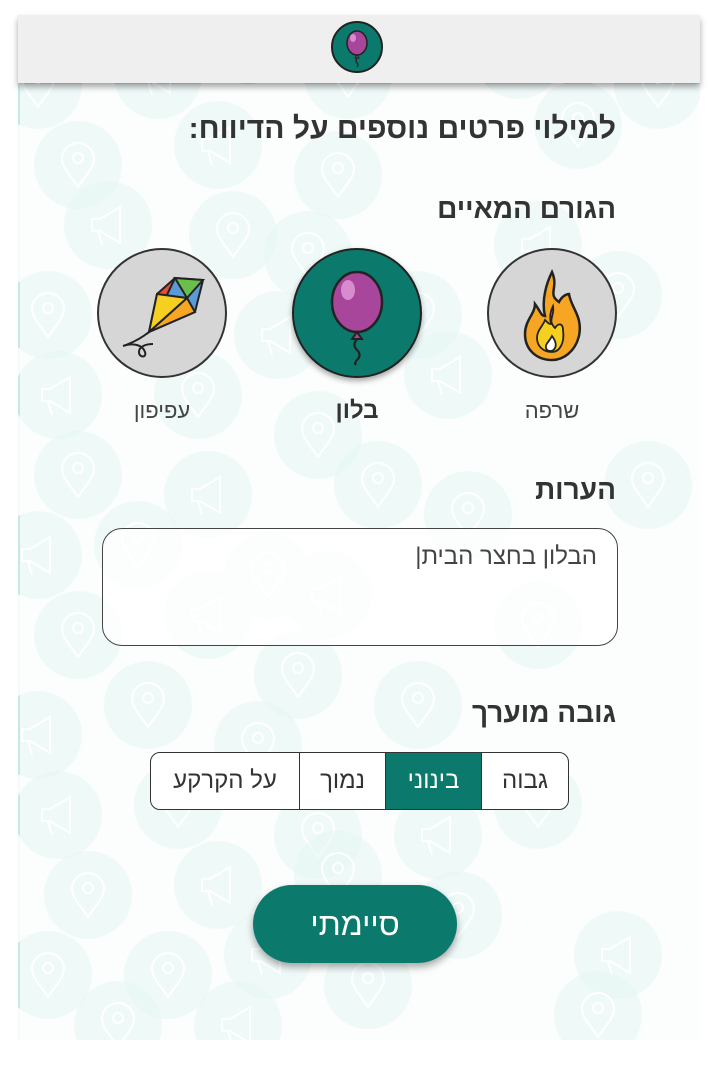 Image resolution: width=720 pixels, height=1067 pixels. I want to click on agent-option-fire, so click(552, 313).